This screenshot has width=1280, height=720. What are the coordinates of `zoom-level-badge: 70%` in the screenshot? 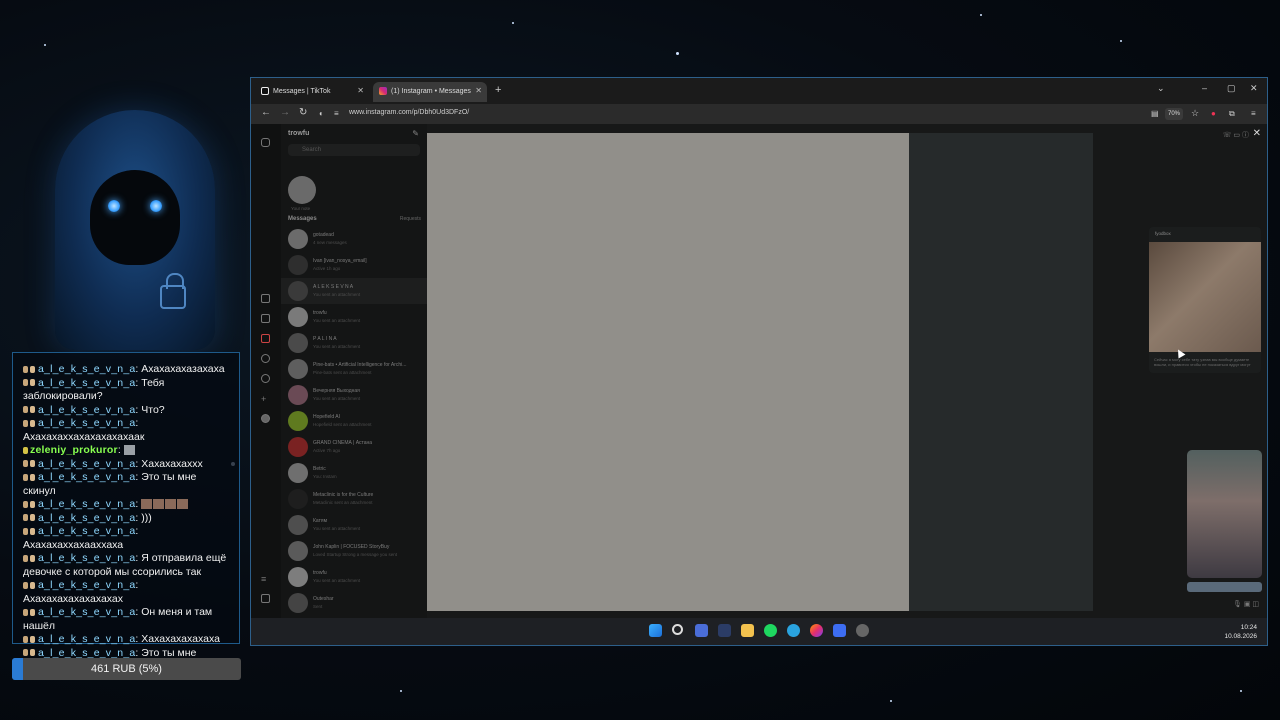 It's located at (1174, 114).